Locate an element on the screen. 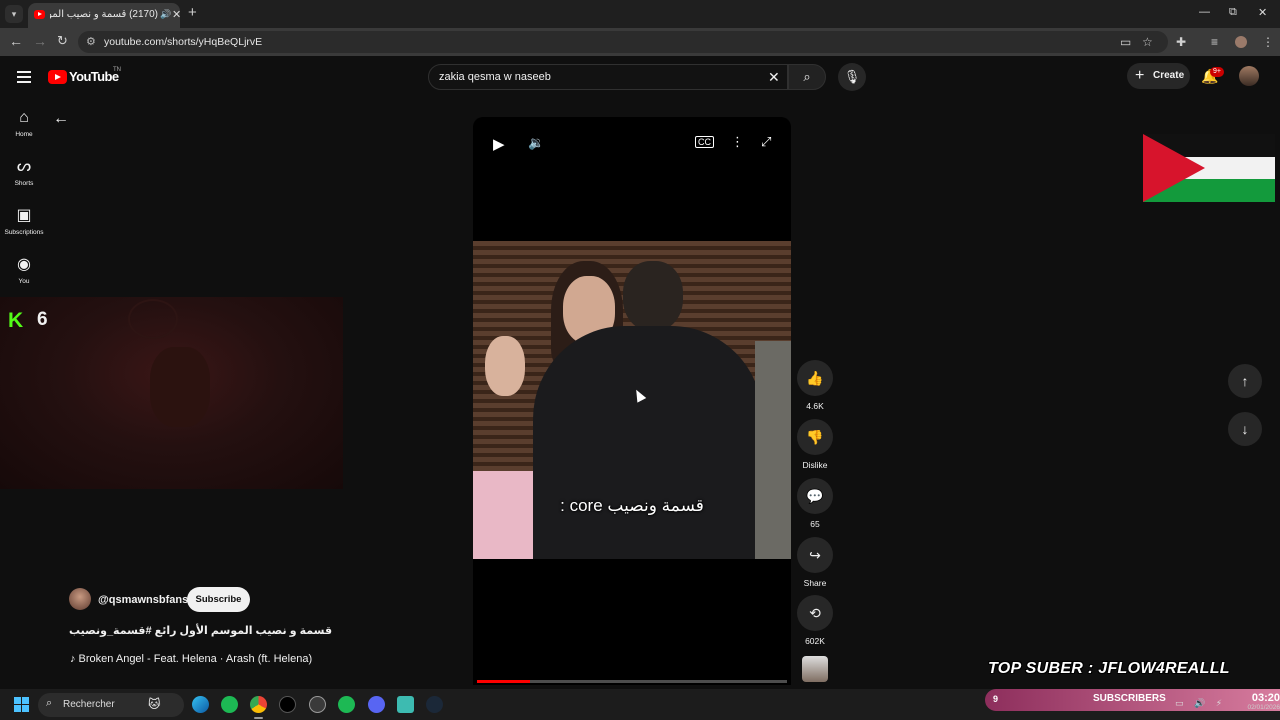  account-avatar is located at coordinates (1249, 76).